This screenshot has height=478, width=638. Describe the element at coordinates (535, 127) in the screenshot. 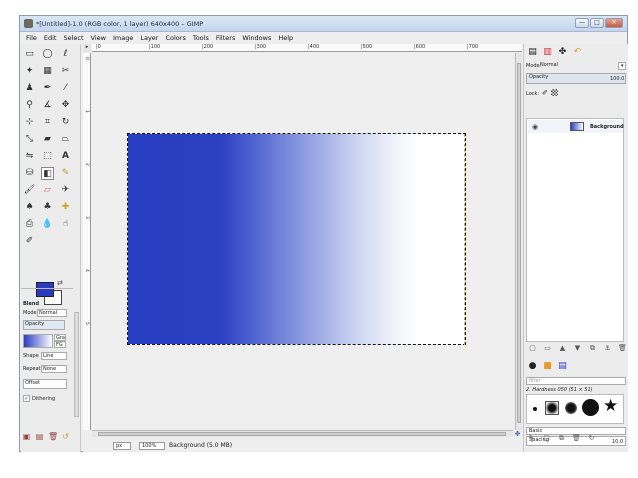

I see `visibility-eye-icon: ◉` at that location.